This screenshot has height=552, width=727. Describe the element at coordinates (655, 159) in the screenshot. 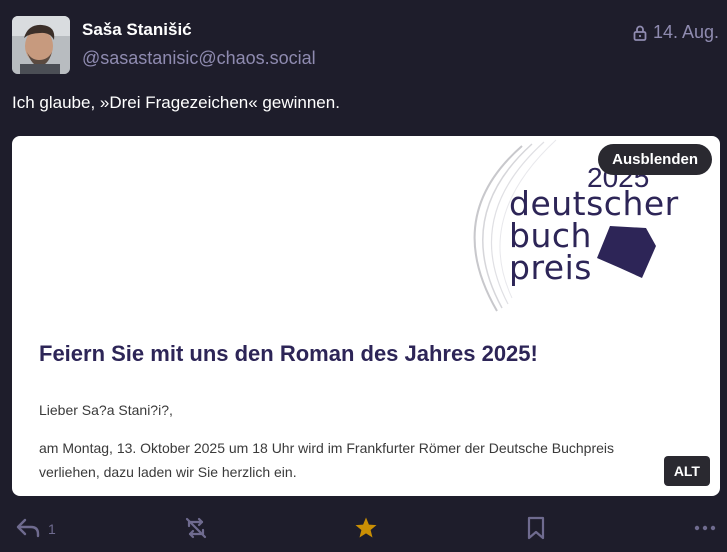

I see `hide-media-button: Ausblenden` at that location.